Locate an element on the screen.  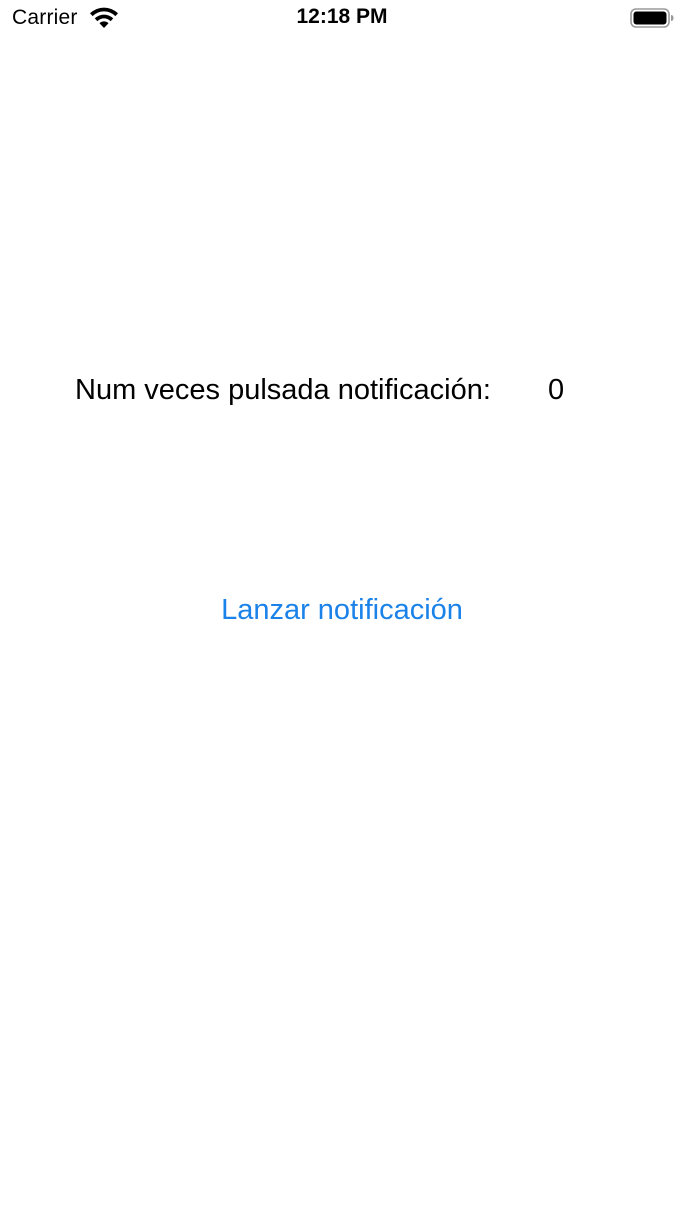
notification-counter: Num veces pulsada notificación: 0 is located at coordinates (342, 394).